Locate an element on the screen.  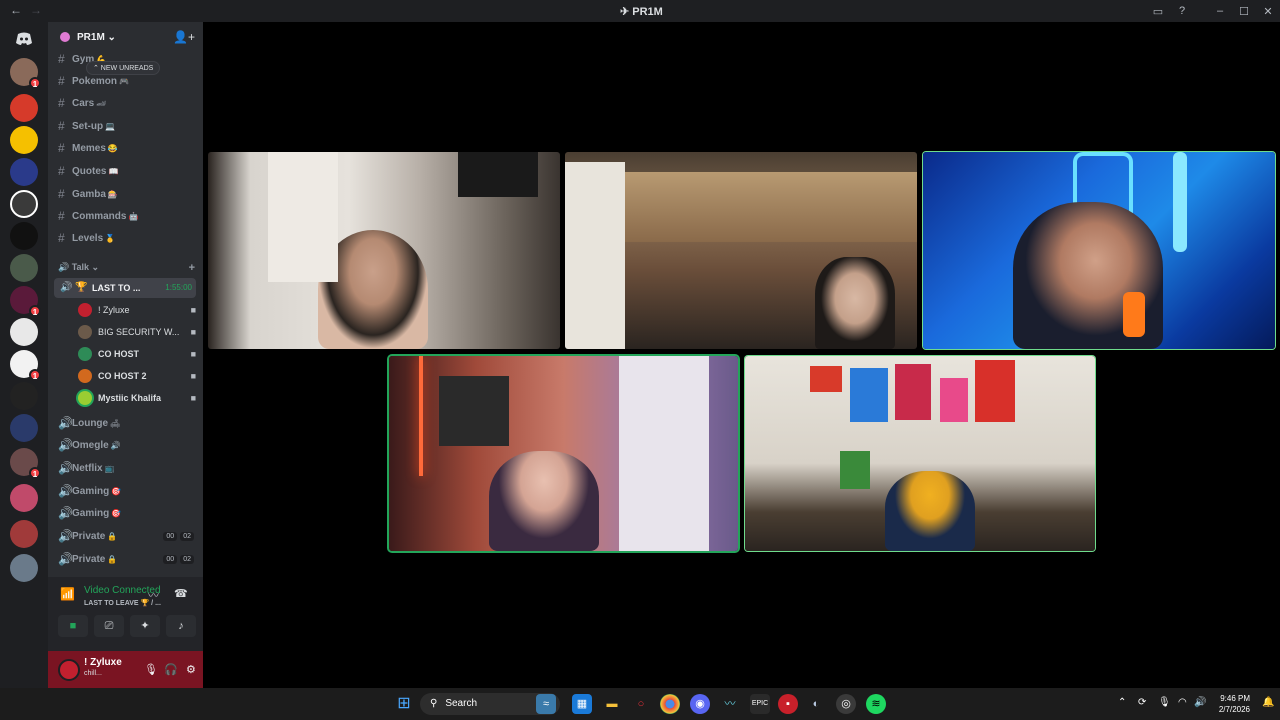
server-name: PR1M ⌄ is located at coordinates (96, 37).